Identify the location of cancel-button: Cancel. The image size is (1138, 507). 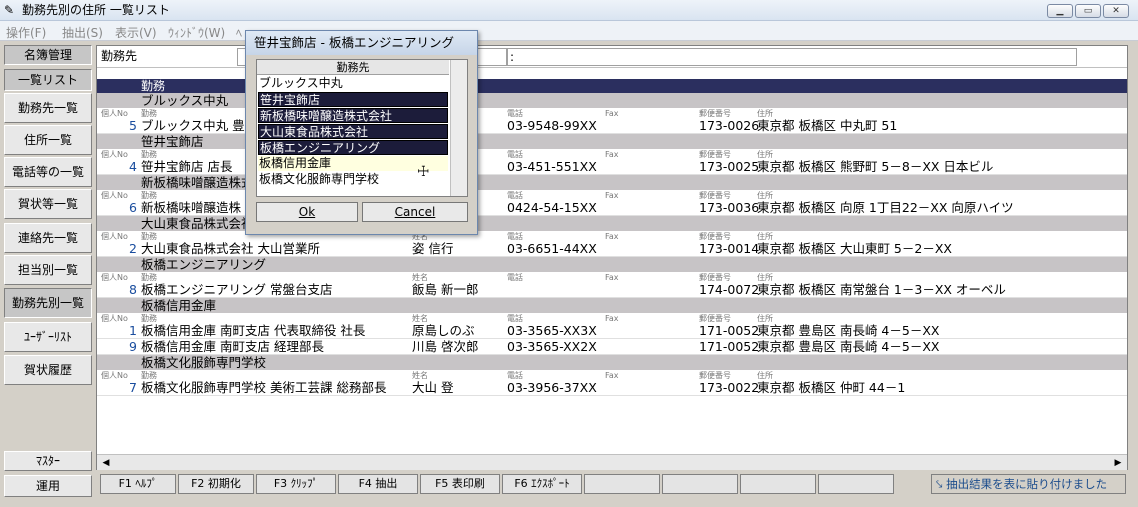
(415, 212).